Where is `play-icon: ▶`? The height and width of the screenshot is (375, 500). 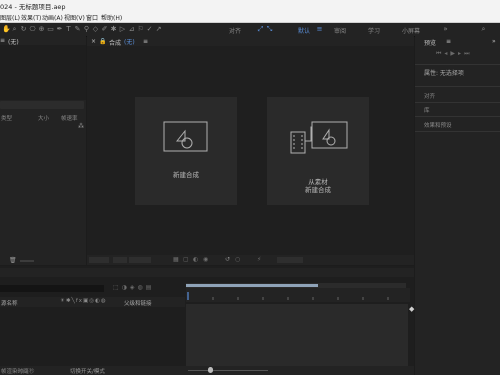
play-icon: ▶ is located at coordinates (454, 53).